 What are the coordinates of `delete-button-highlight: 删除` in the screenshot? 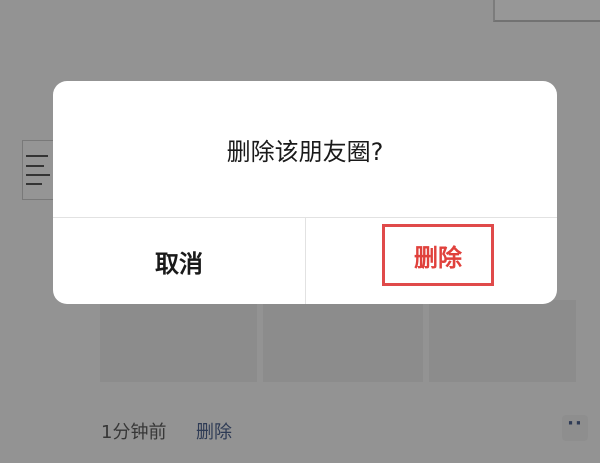 It's located at (438, 255).